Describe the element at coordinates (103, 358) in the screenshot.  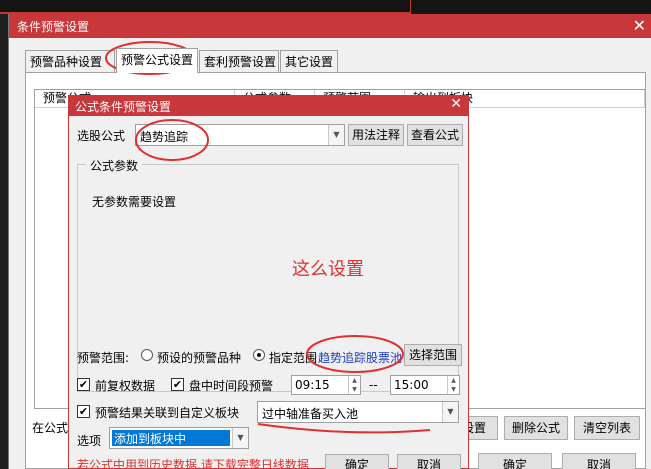
I see `range-label: 预警范围:` at that location.